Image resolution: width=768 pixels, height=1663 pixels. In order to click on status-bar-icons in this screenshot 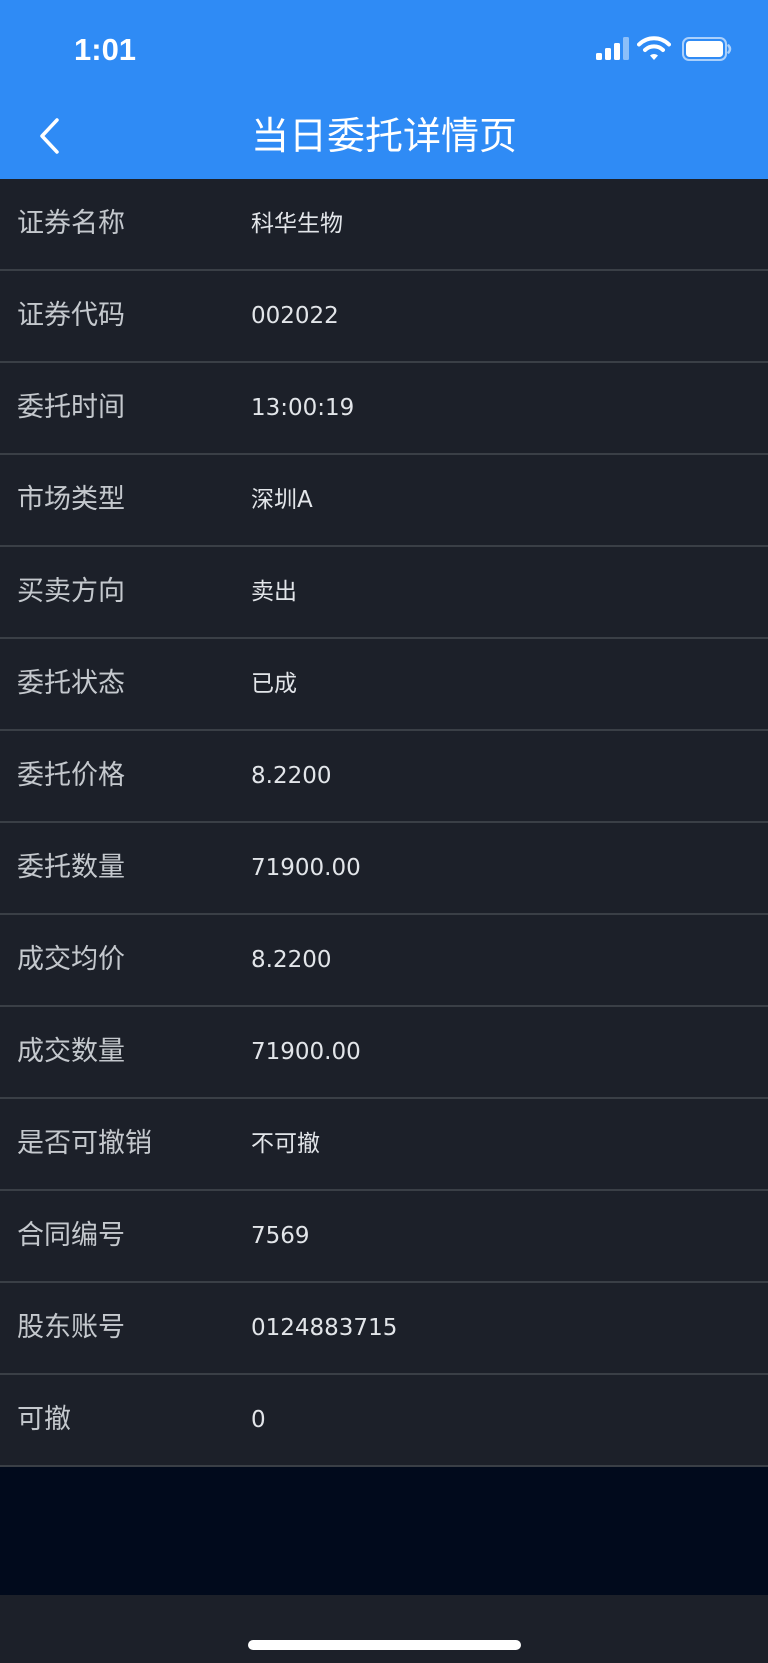, I will do `click(665, 50)`.